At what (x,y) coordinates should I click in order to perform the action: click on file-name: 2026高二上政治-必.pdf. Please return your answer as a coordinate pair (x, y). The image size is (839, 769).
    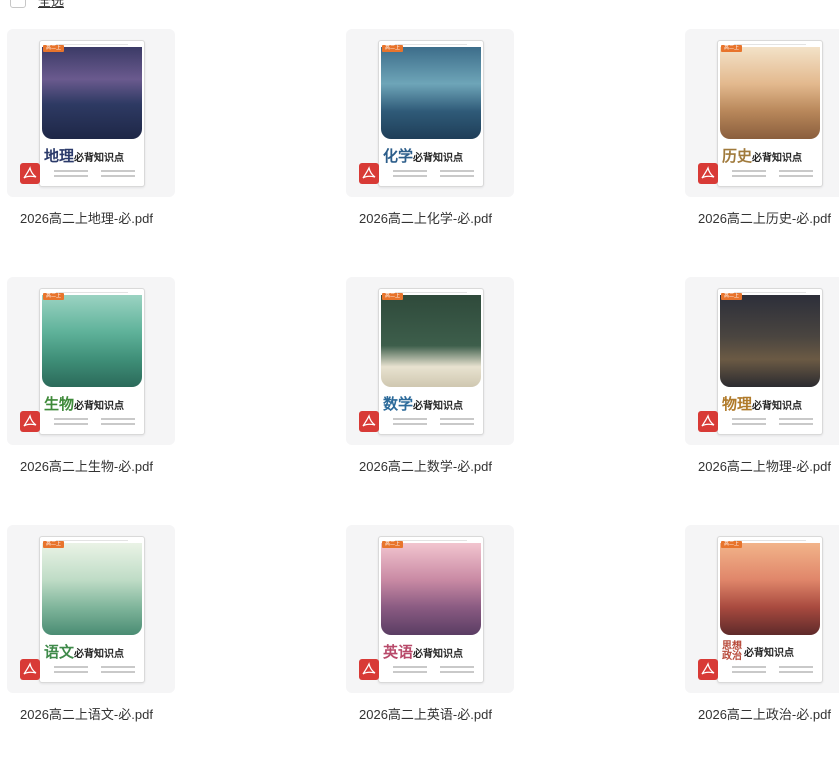
    Looking at the image, I should click on (764, 713).